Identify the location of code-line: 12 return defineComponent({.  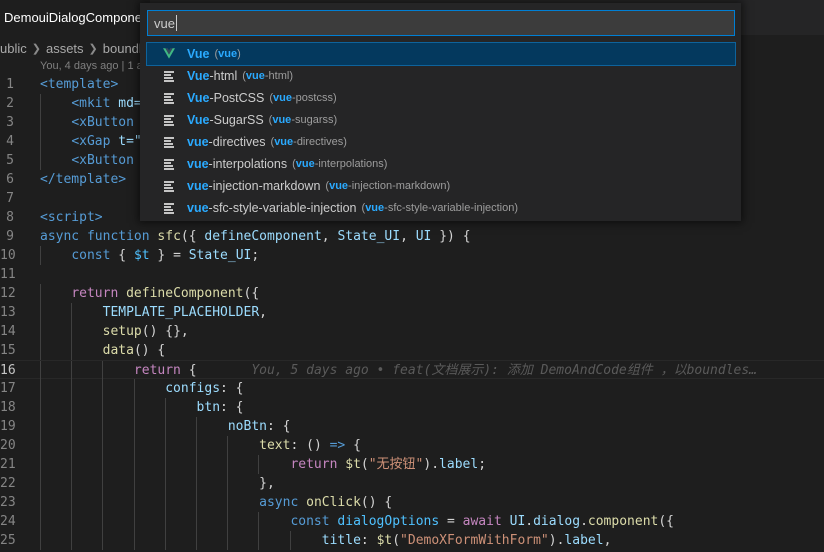
(412, 293).